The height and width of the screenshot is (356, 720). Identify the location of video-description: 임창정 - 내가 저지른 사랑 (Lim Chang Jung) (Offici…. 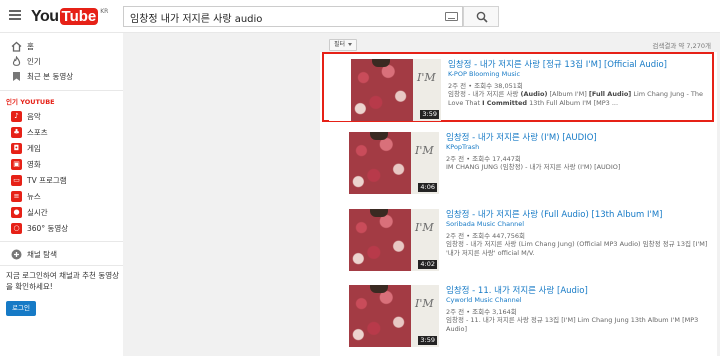
(577, 248).